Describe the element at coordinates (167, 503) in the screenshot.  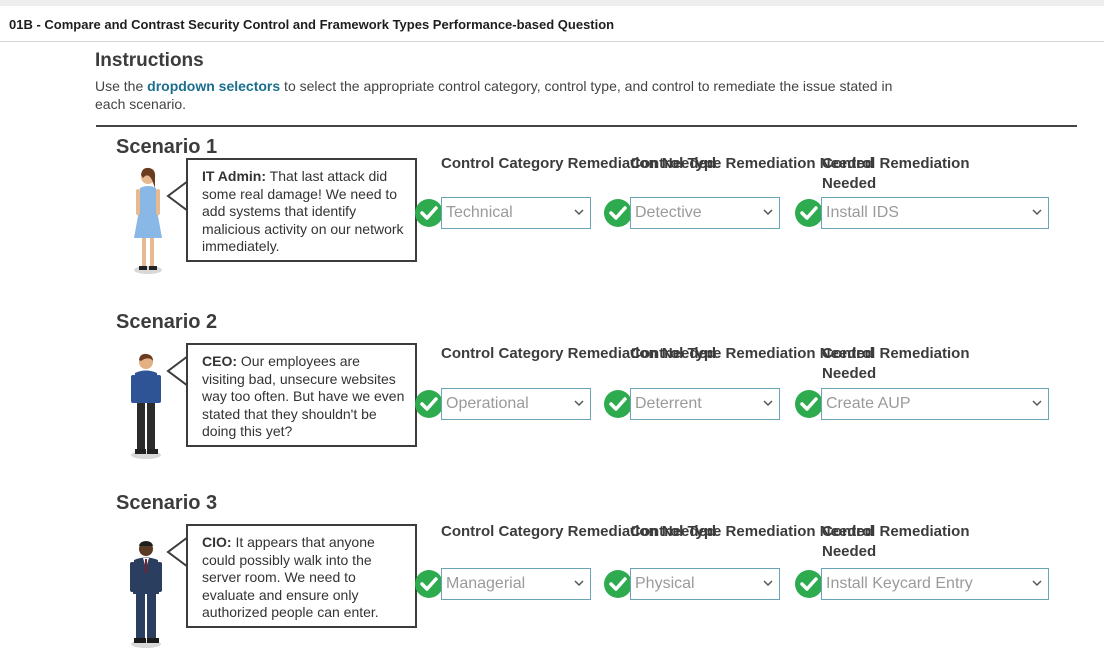
I see `scenario-title: Scenario 3` at that location.